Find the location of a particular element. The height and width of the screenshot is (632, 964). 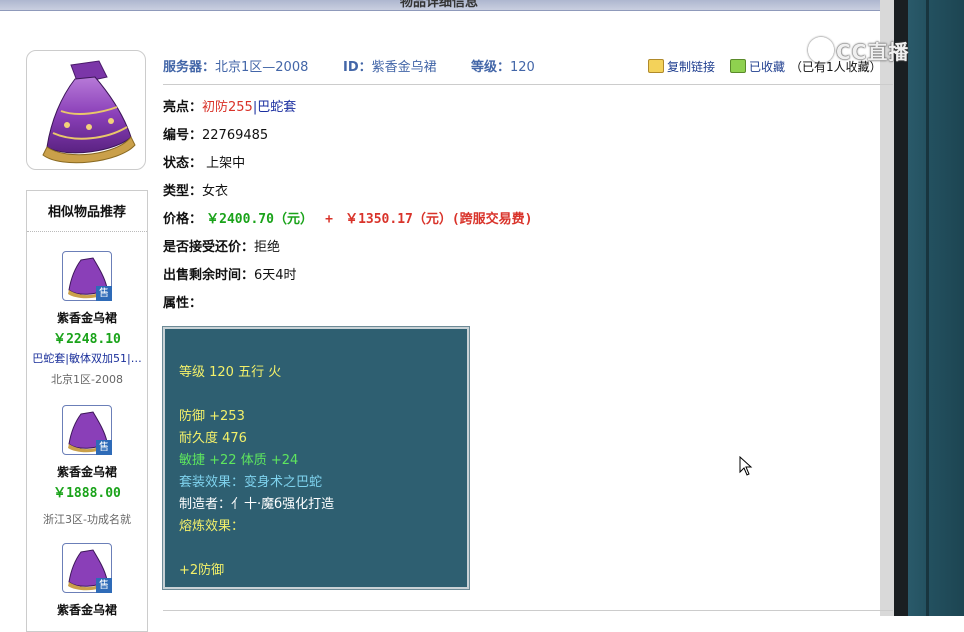

top-header-bar: 物品详细信息 is located at coordinates (447, 5).